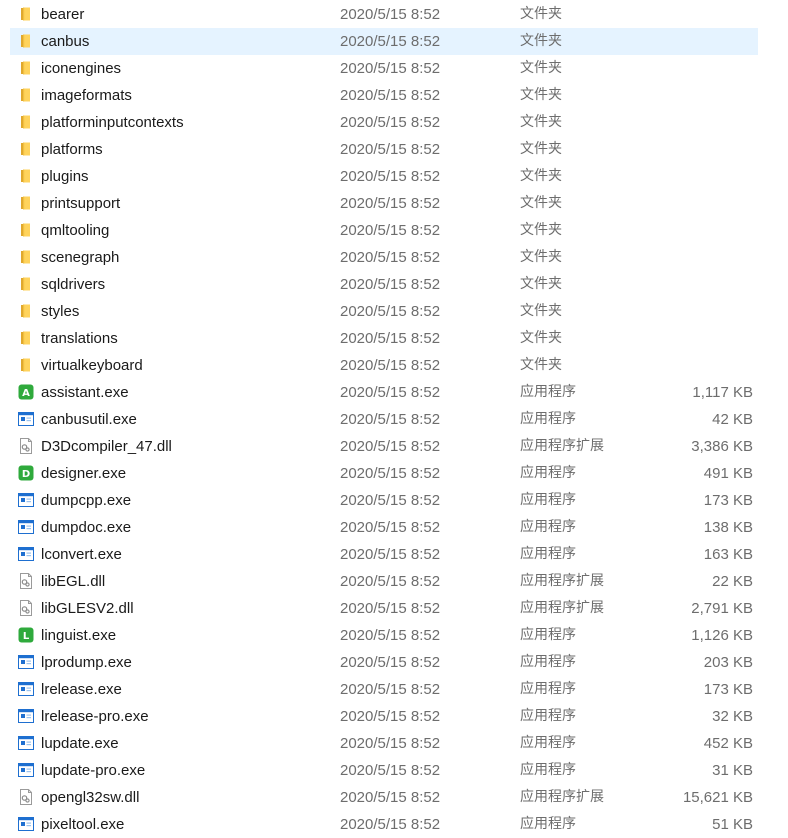 The image size is (788, 838). I want to click on file-row: pixeltool.exe 2020/5/15 8:52 应用程序 51 KB, so click(384, 824).